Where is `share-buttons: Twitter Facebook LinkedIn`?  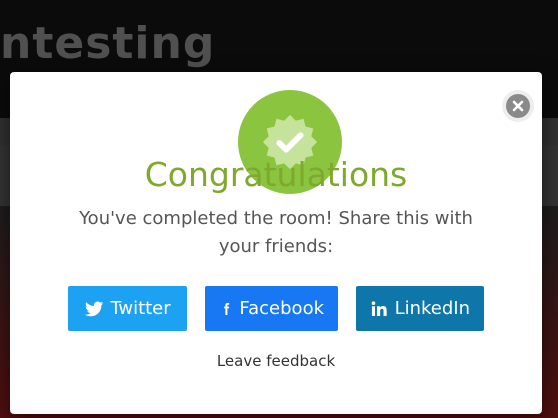
share-buttons: Twitter Facebook LinkedIn is located at coordinates (276, 308).